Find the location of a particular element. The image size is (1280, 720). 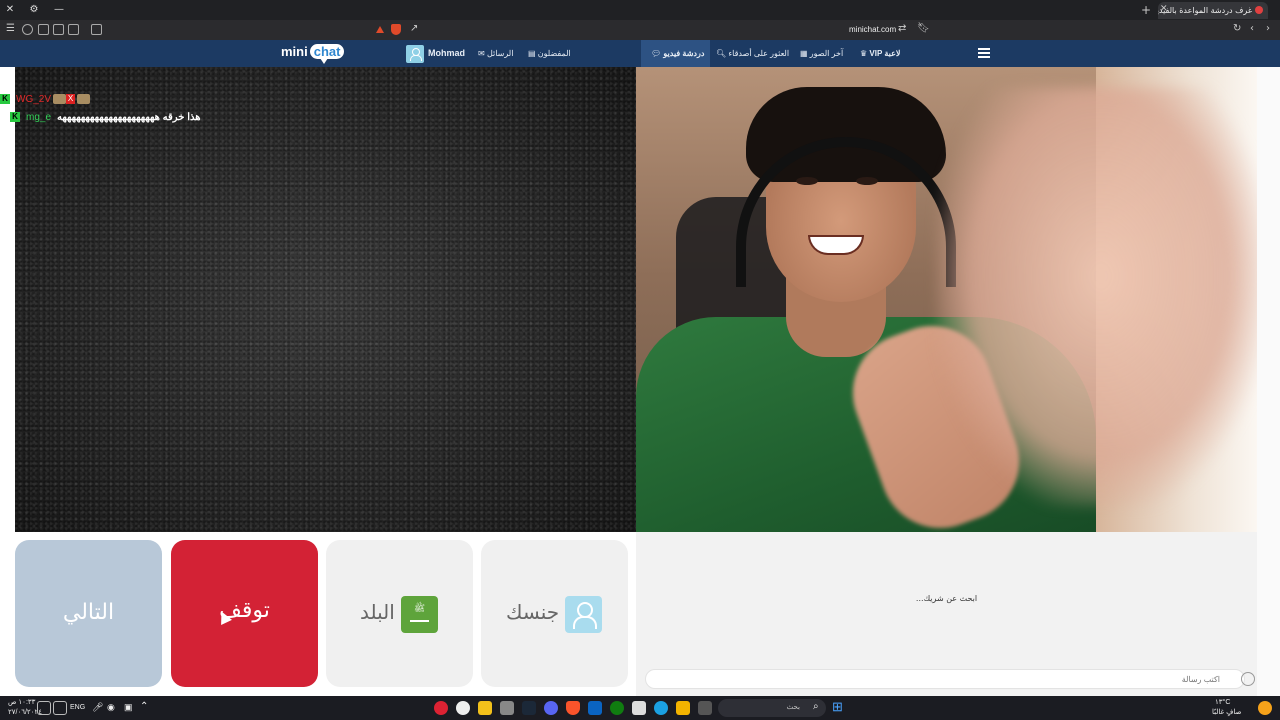

chat-bubble-icon: 💬︎ is located at coordinates (656, 54).